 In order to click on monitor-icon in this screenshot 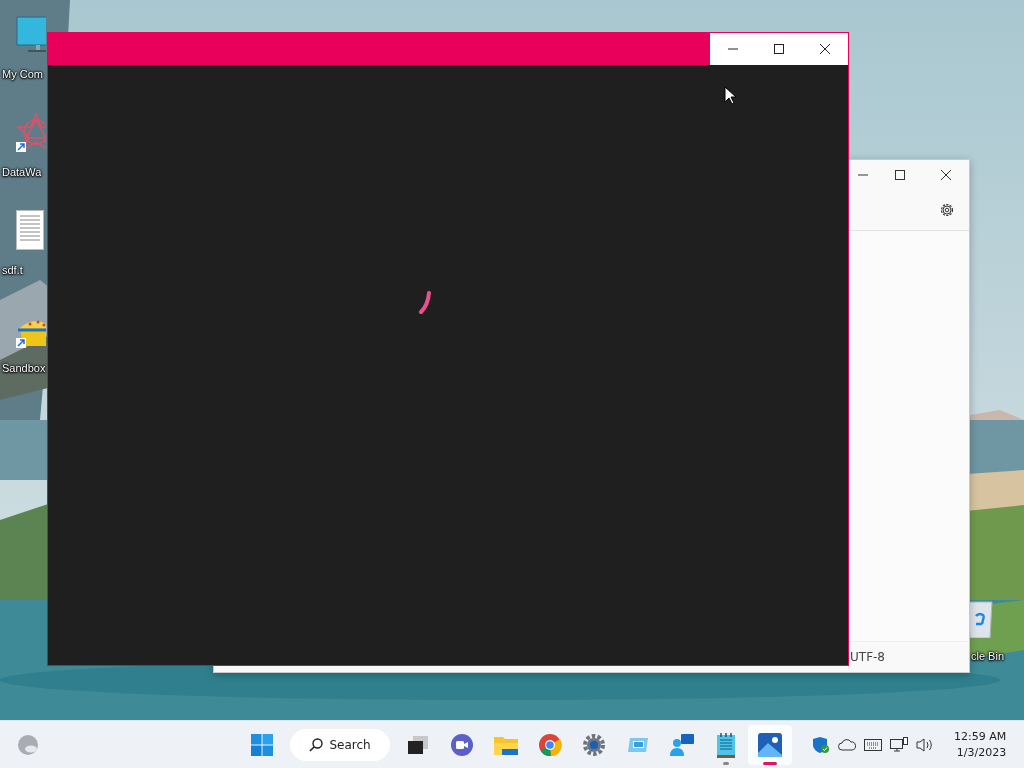, I will do `click(31, 35)`.